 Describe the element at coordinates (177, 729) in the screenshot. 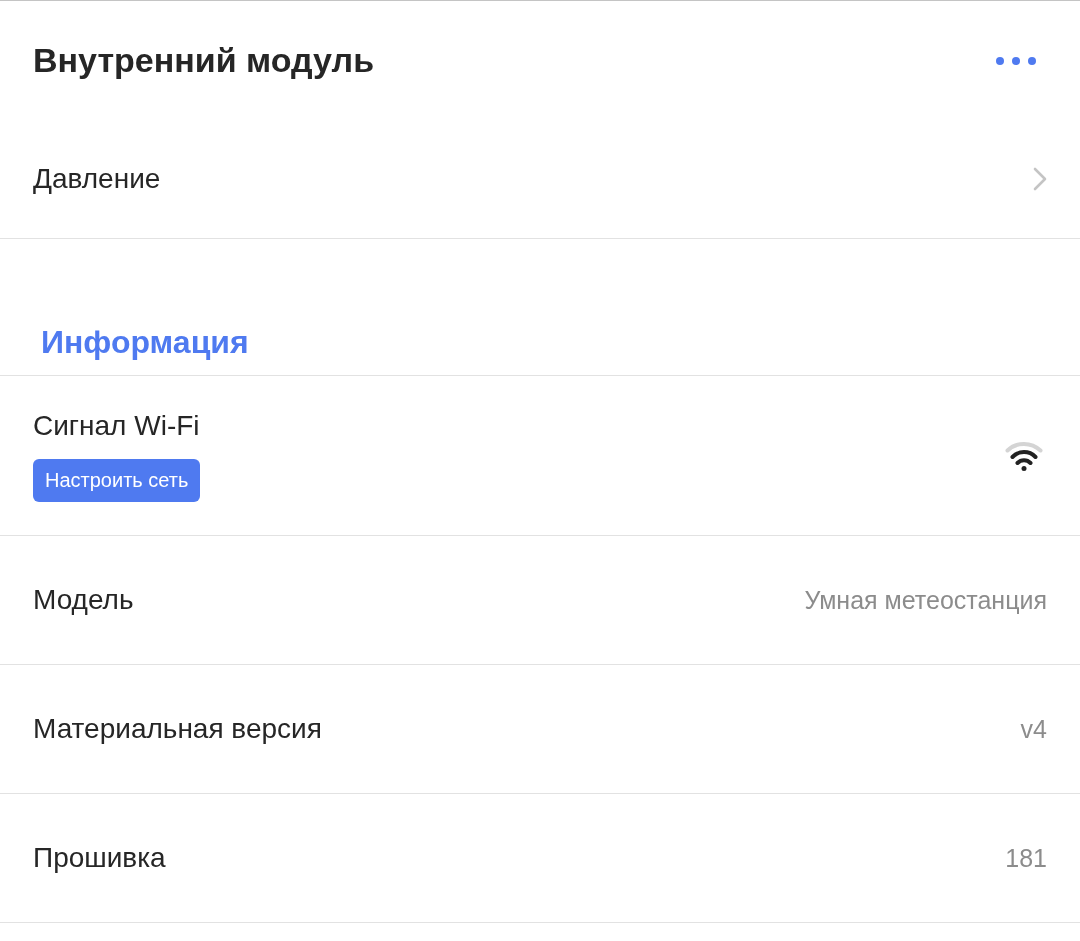

I see `row-label: Материальная версия` at that location.